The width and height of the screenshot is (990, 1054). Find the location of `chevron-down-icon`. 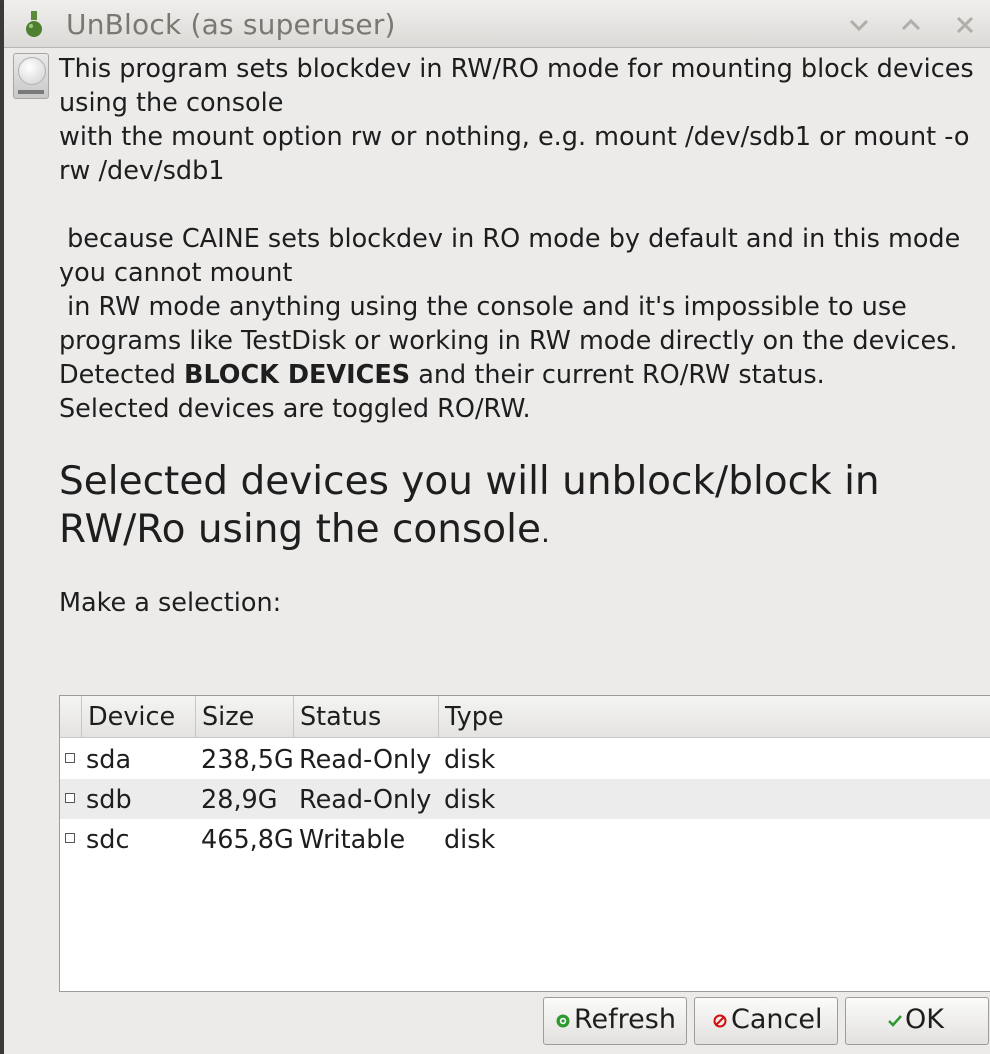

chevron-down-icon is located at coordinates (859, 25).